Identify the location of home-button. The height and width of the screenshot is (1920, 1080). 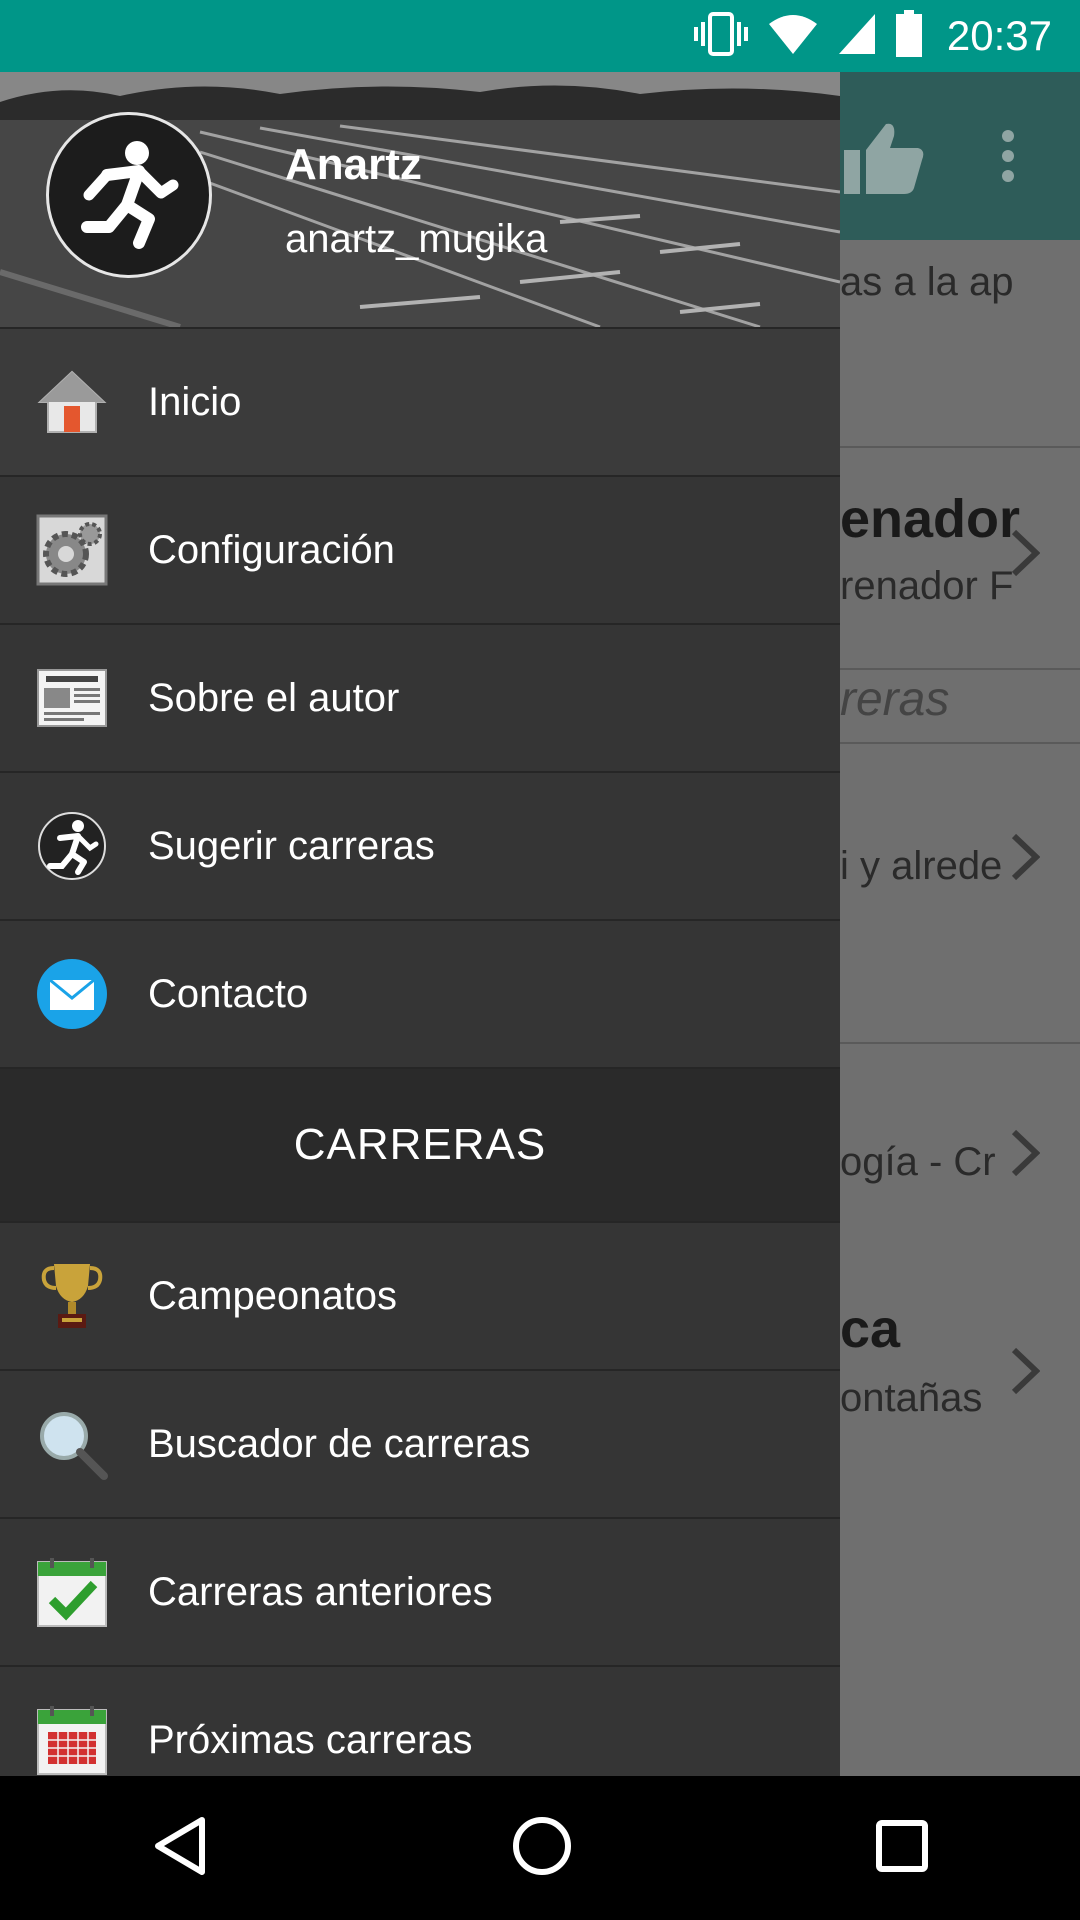
(542, 1848).